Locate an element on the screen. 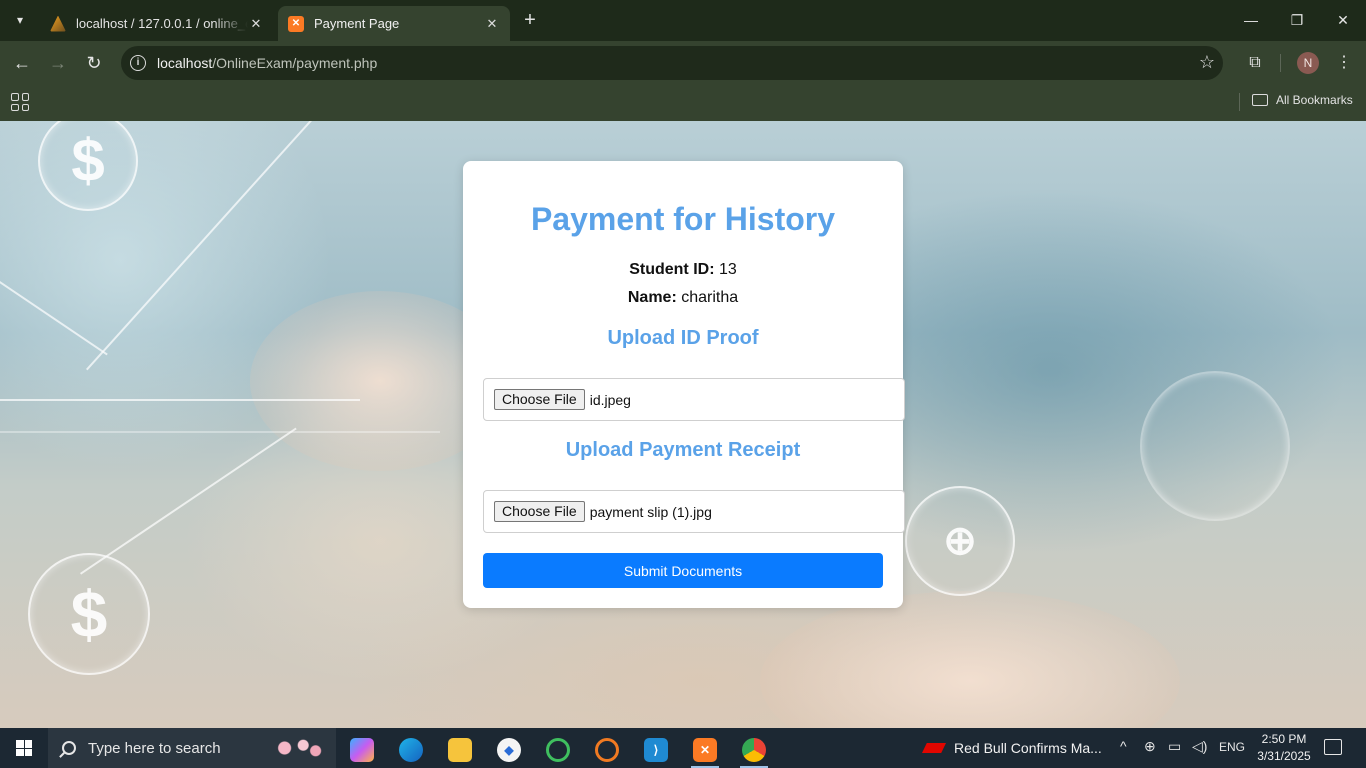 Image resolution: width=1366 pixels, height=768 pixels. payment-receipt-heading: Upload Payment Receipt is located at coordinates (683, 450).